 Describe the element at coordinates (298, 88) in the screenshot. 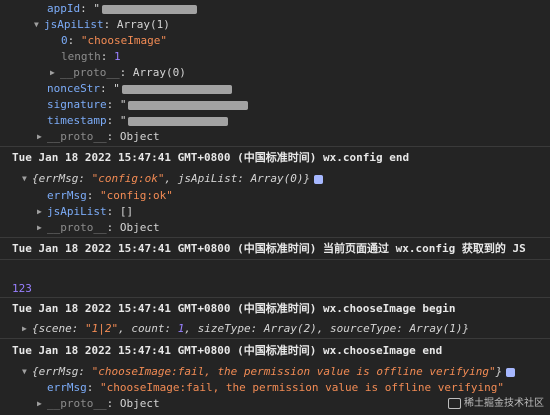

I see `prop-noncestr: nonceStr: "` at that location.